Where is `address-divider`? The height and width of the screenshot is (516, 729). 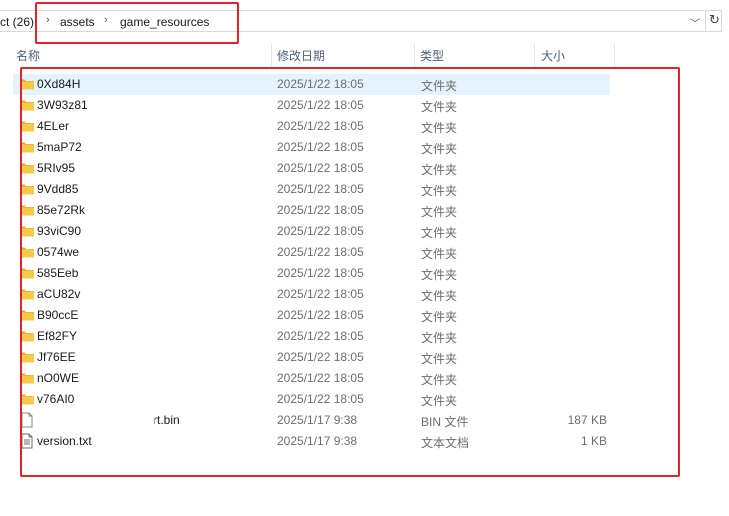
address-divider is located at coordinates (705, 21).